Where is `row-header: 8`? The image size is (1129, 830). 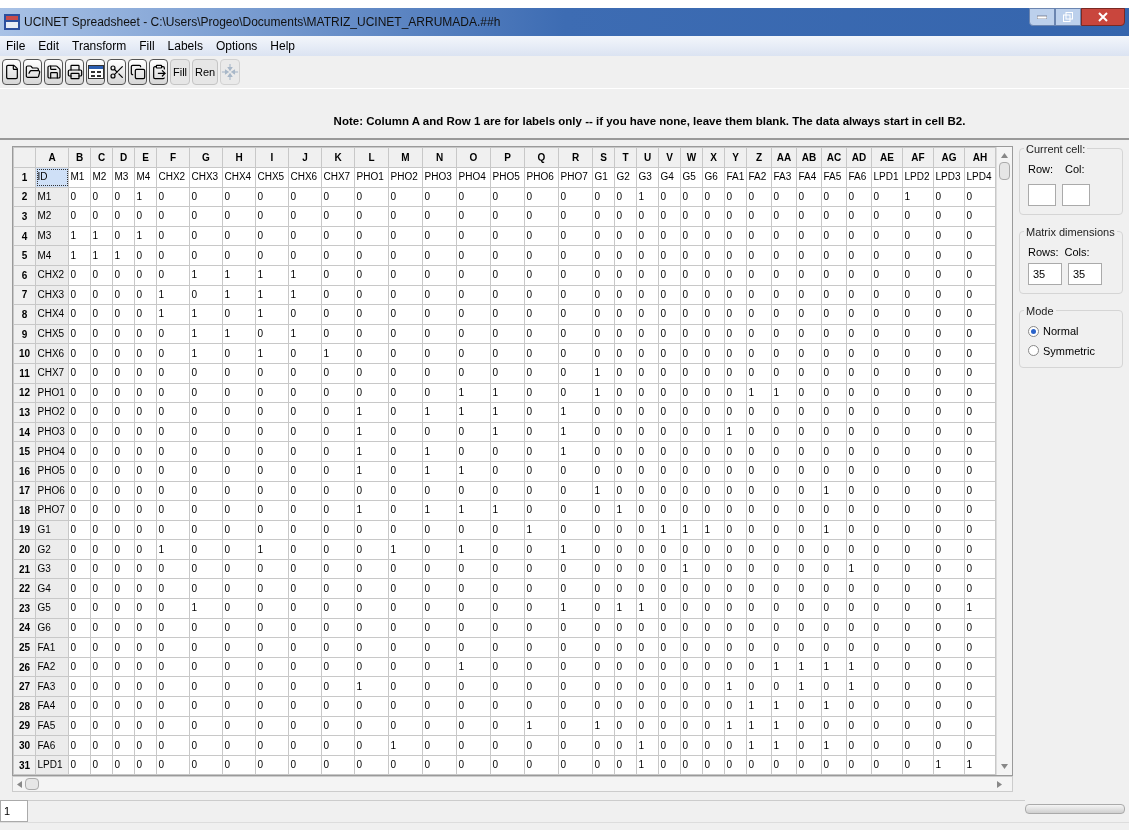 row-header: 8 is located at coordinates (24, 314).